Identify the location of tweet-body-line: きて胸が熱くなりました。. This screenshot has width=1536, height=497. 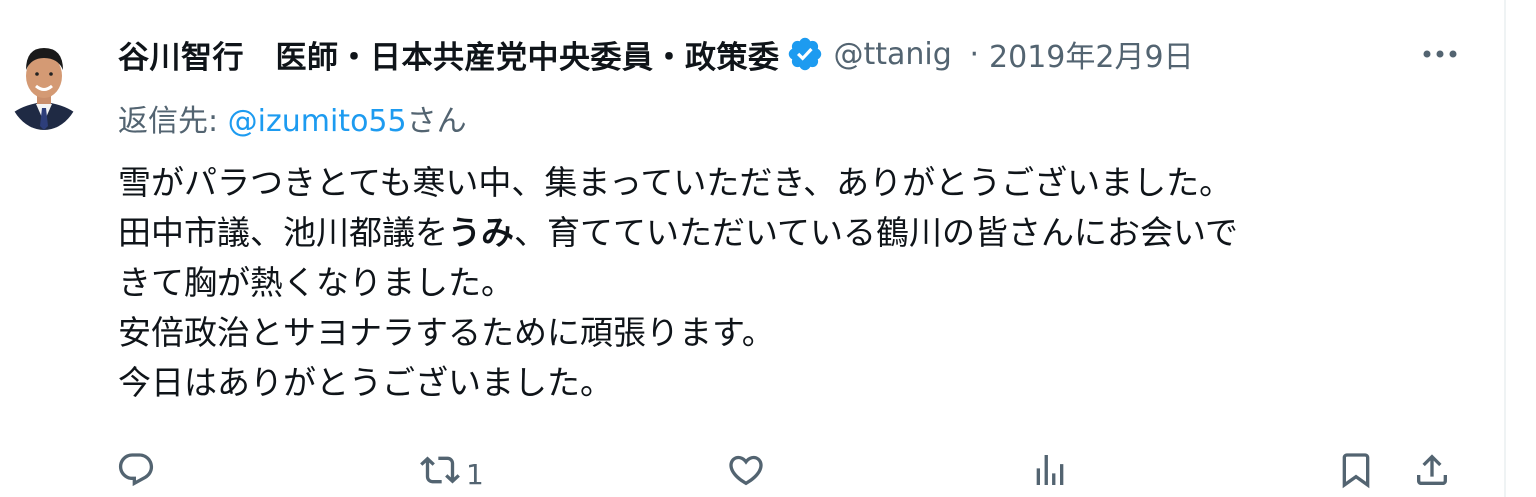
(316, 282).